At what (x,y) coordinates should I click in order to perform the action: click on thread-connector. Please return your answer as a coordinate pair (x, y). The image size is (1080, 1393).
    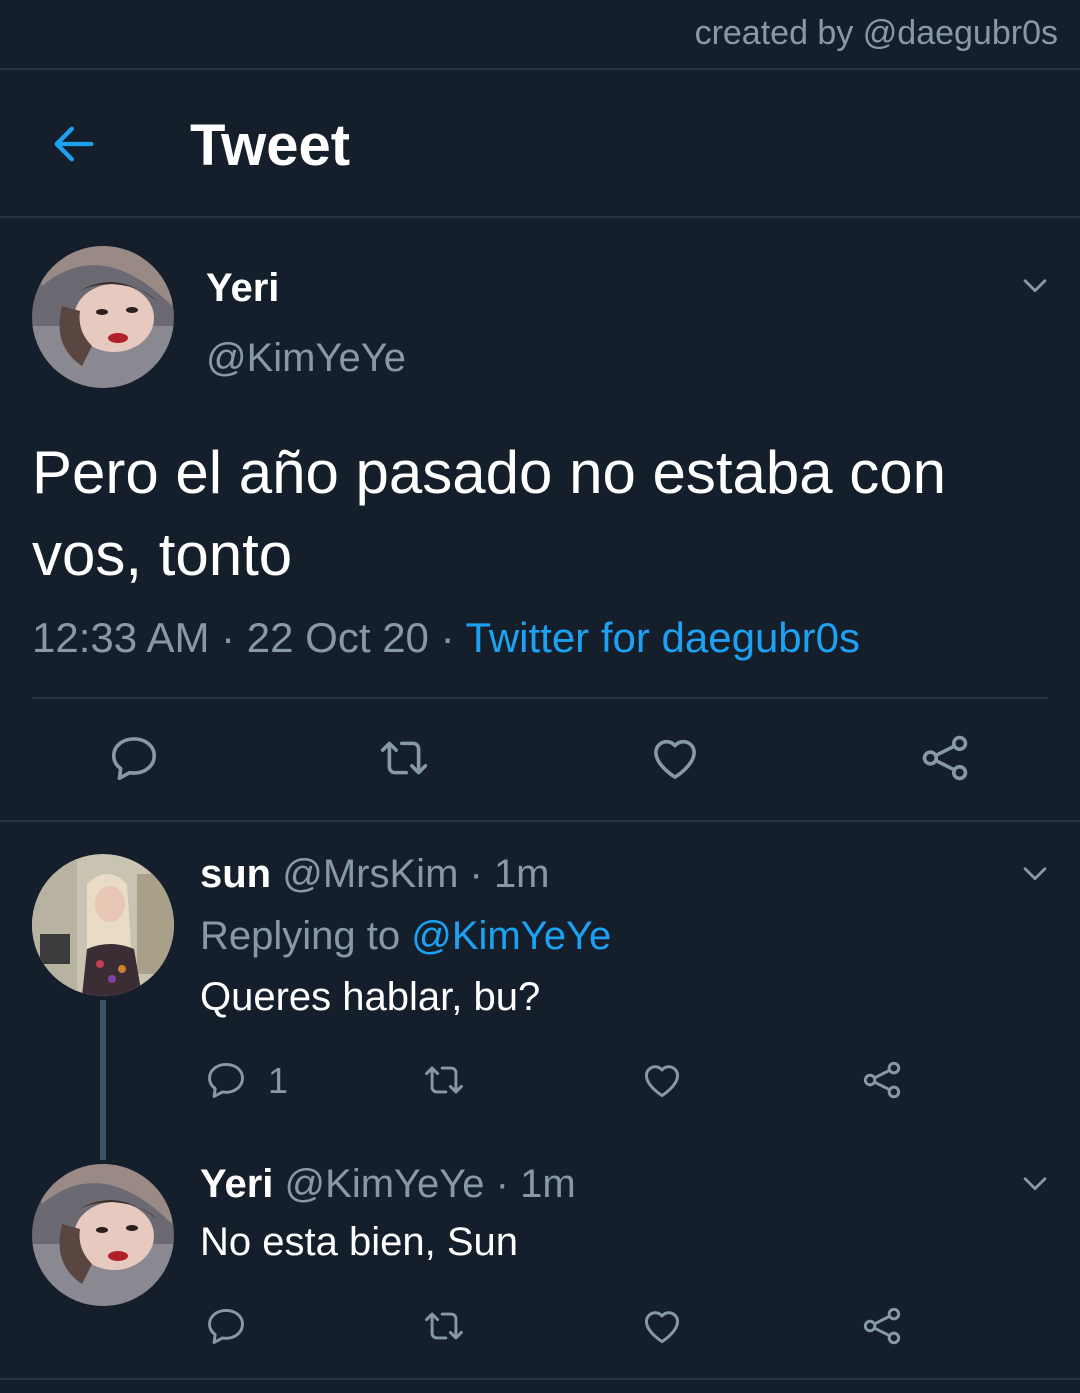
    Looking at the image, I should click on (103, 1080).